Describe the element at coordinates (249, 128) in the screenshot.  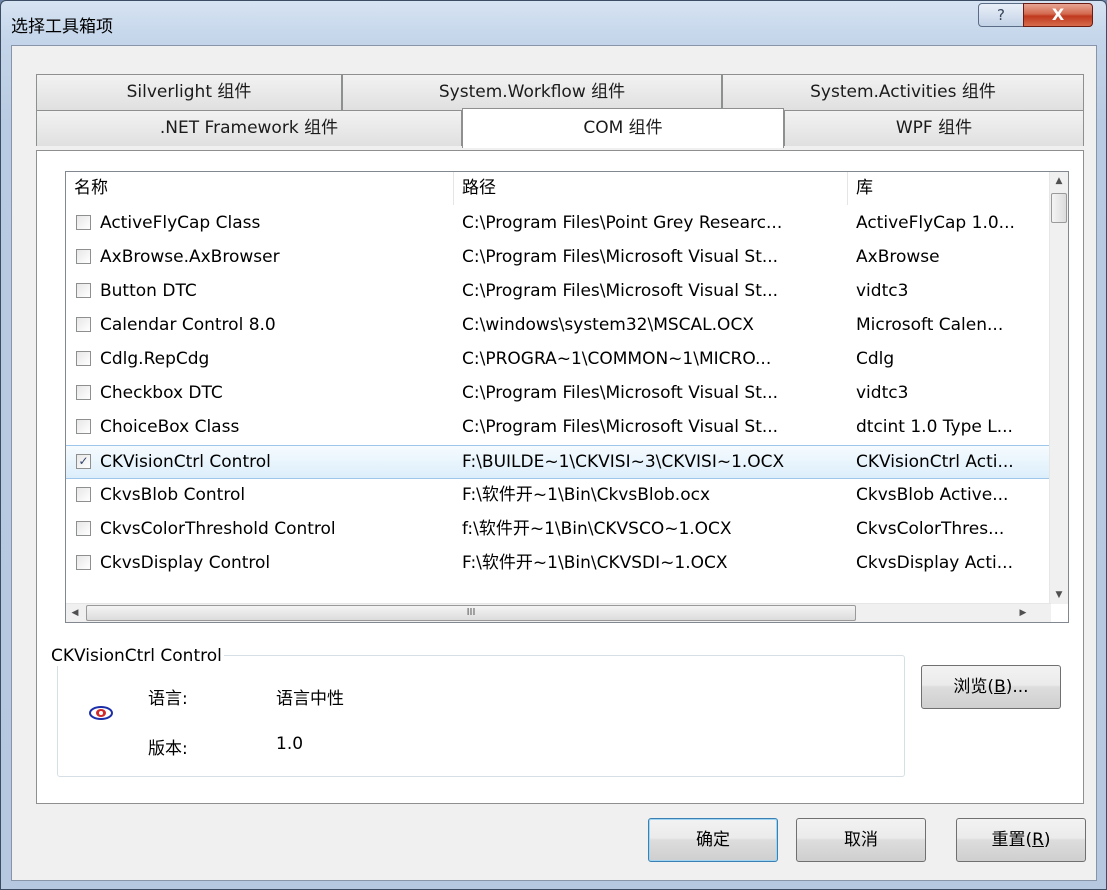
I see `tab-net-framework: .NET Framework 组件` at that location.